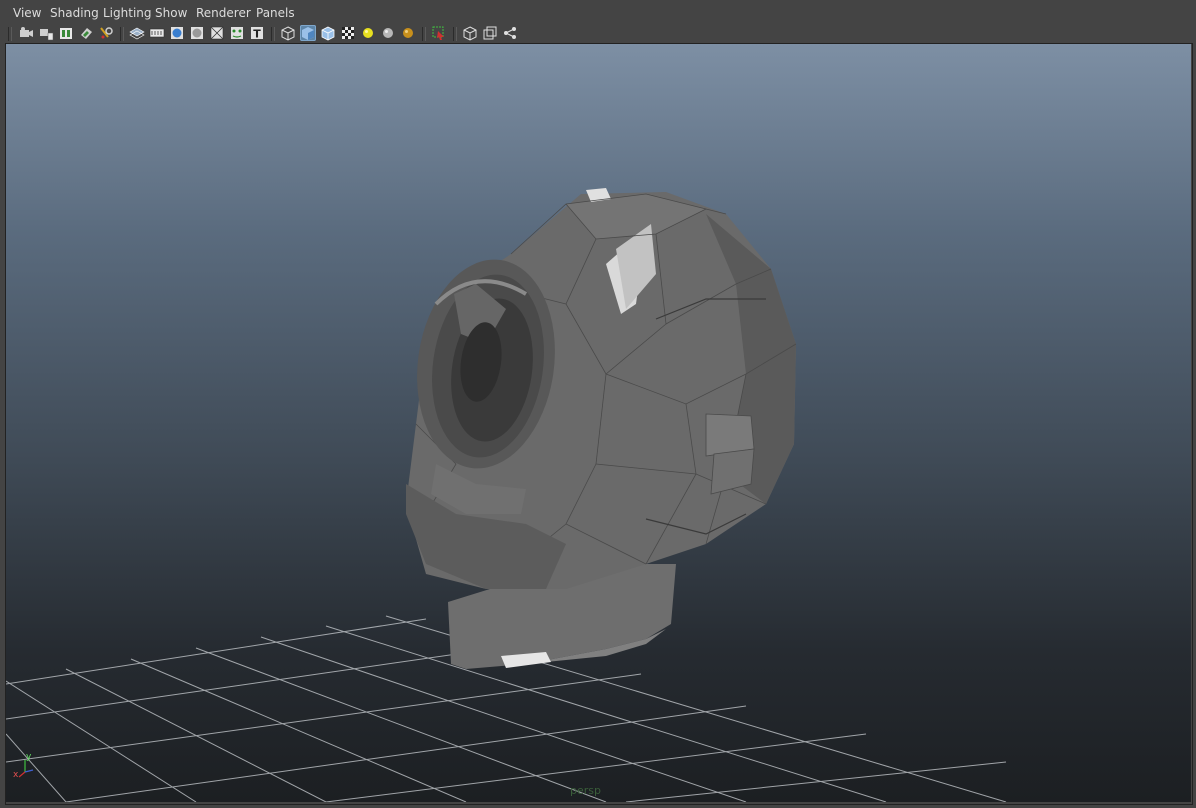  I want to click on all-lights-icon, so click(368, 33).